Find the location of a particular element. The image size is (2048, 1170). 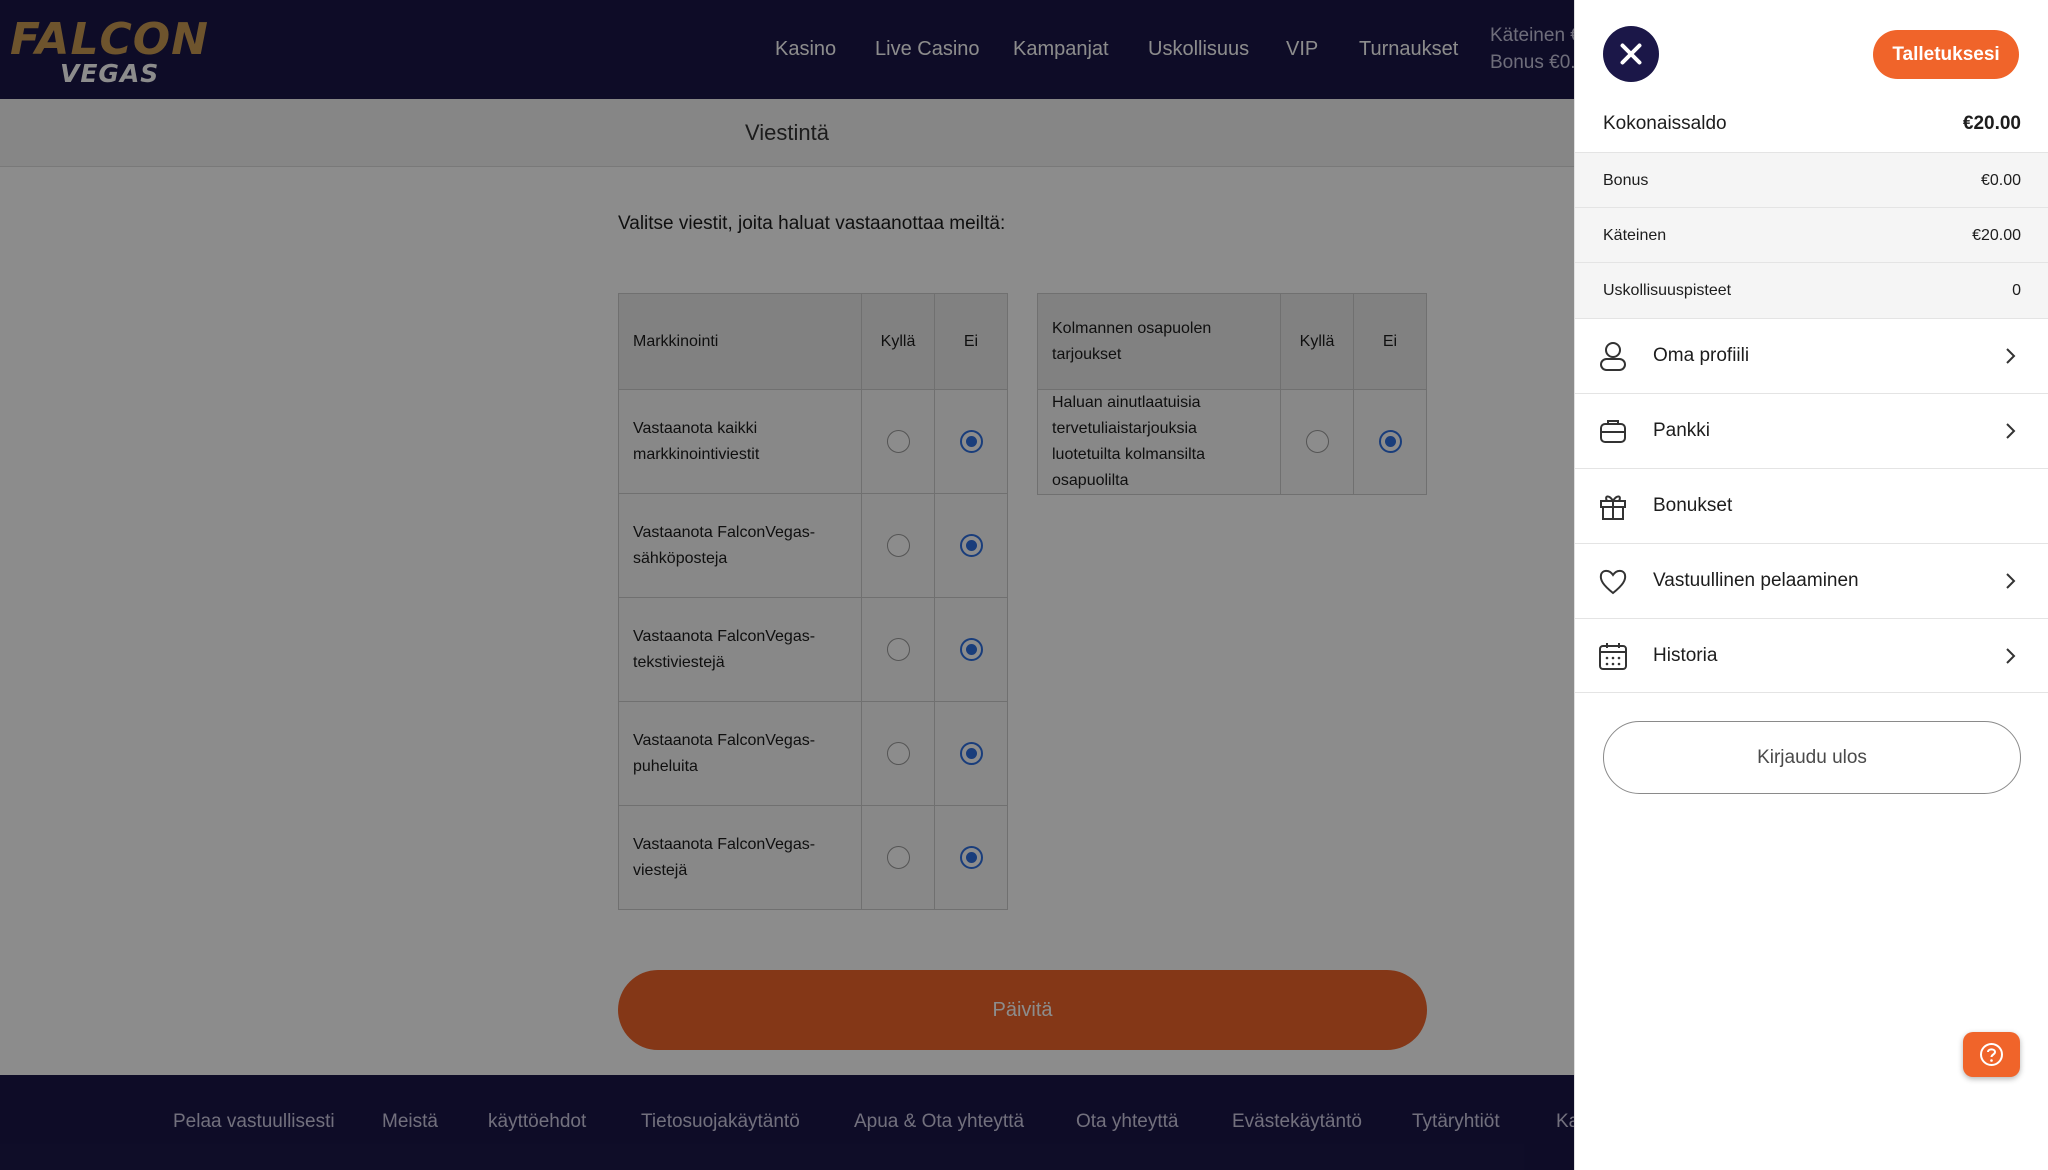

gift-icon is located at coordinates (1613, 507).